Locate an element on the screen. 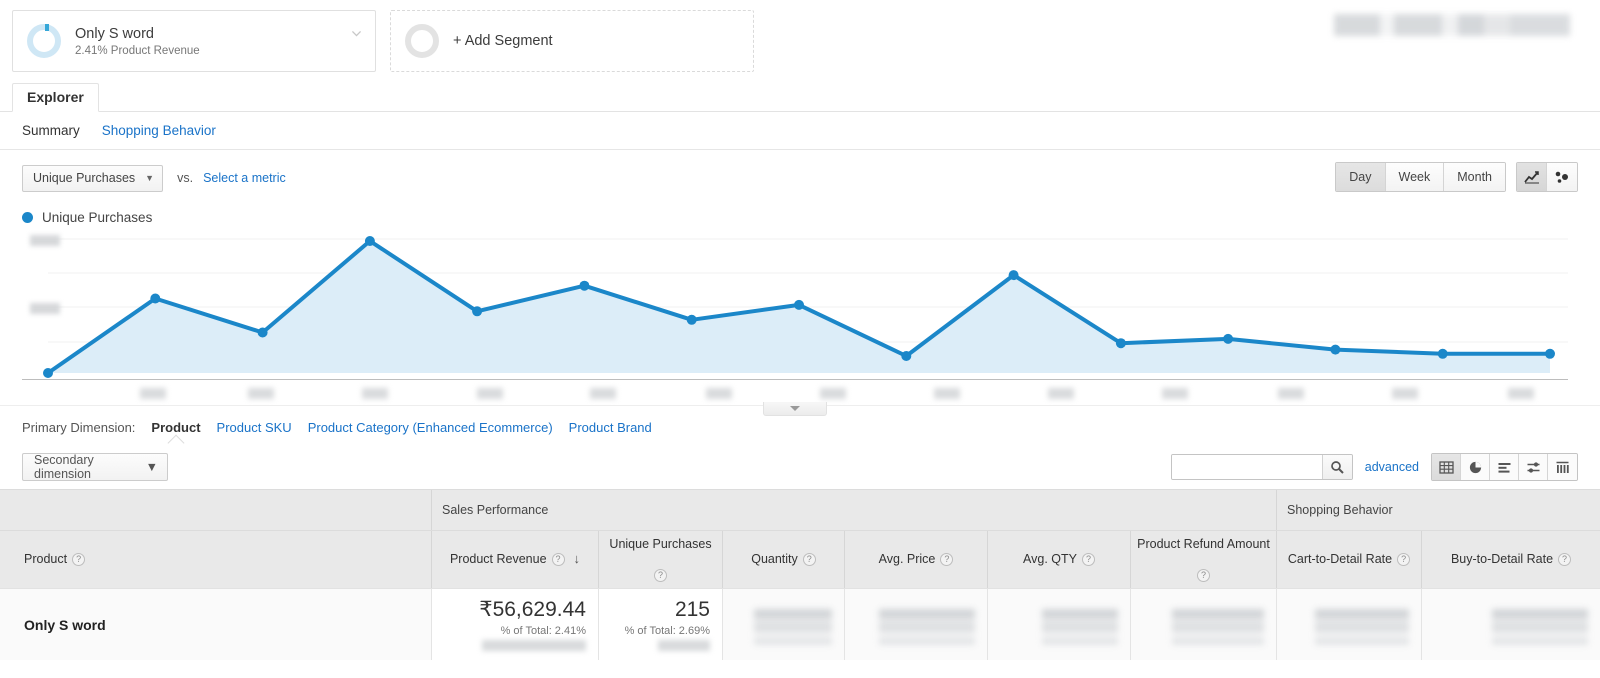 This screenshot has height=678, width=1600. tab-strip: Explorer is located at coordinates (800, 97).